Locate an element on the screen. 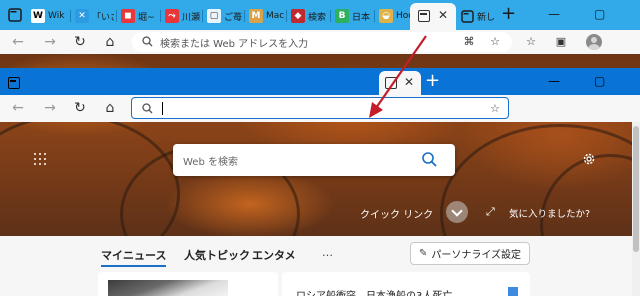 Image resolution: width=640 pixels, height=296 pixels. m-site-icon: M is located at coordinates (256, 16).